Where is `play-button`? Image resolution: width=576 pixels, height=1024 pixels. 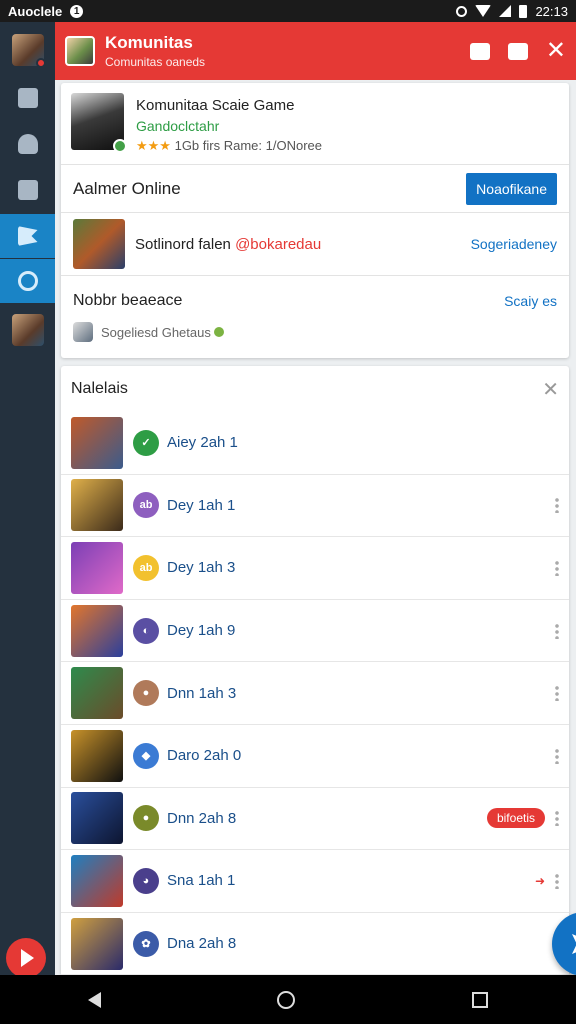 play-button is located at coordinates (26, 958).